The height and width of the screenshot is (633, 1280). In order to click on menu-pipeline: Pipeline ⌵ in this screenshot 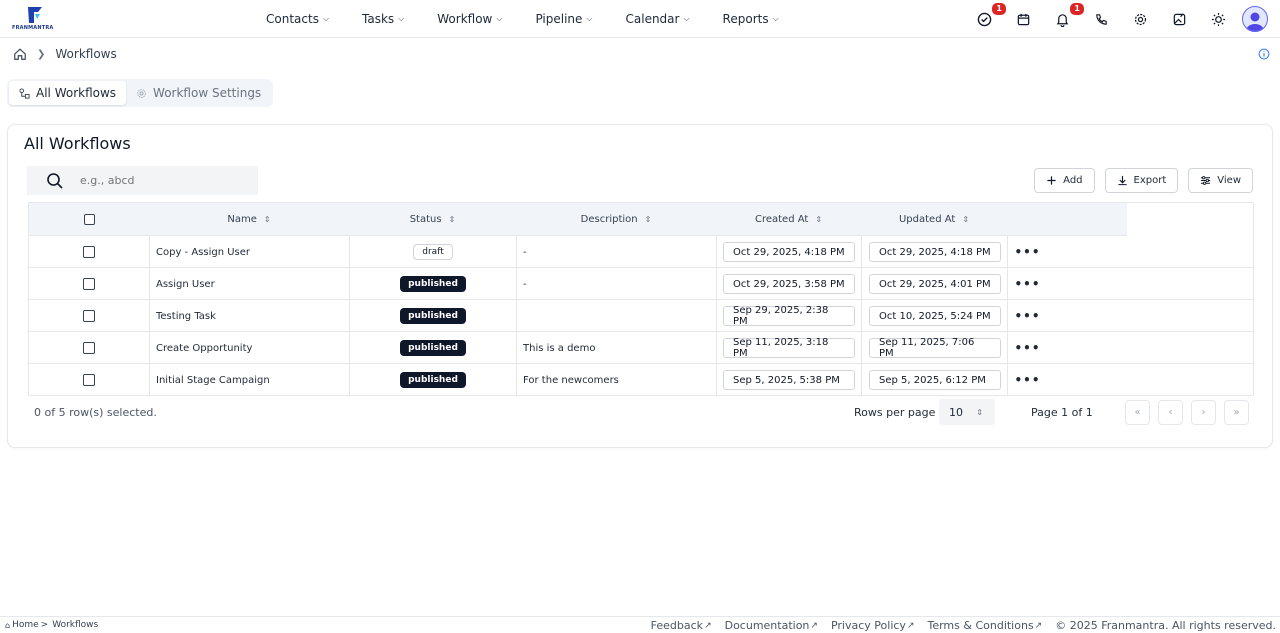, I will do `click(563, 19)`.